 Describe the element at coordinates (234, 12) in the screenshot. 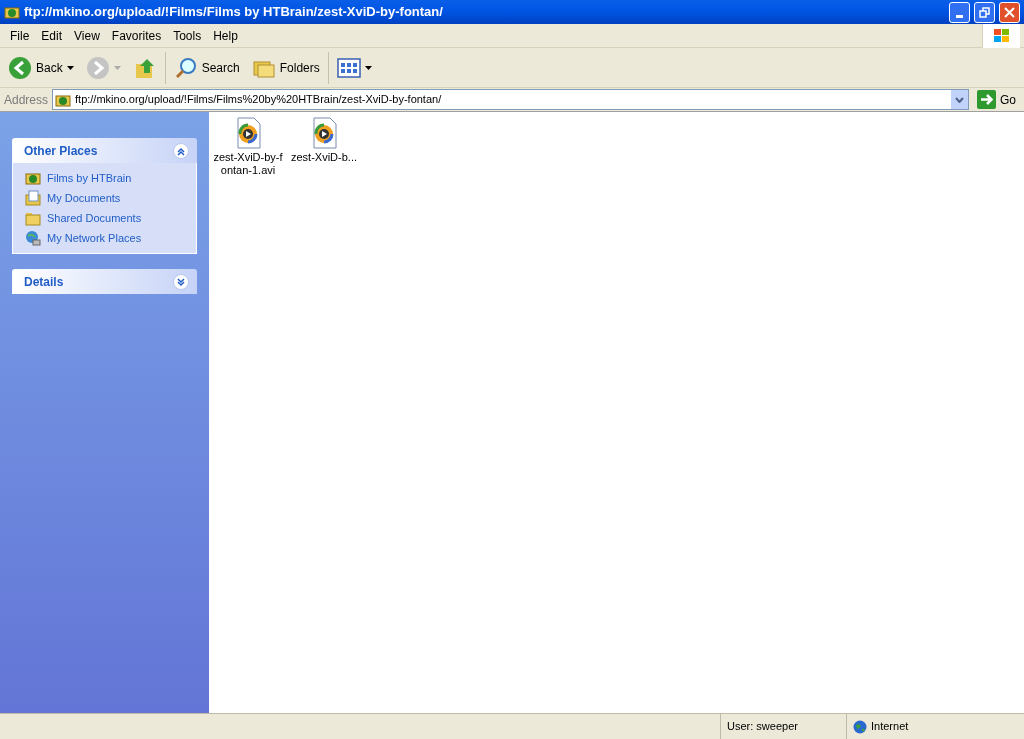

I see `window-title: ftp://mkino.org/upload/!Films/Films by HTBrain/zest-XviD-by-fontan/` at that location.